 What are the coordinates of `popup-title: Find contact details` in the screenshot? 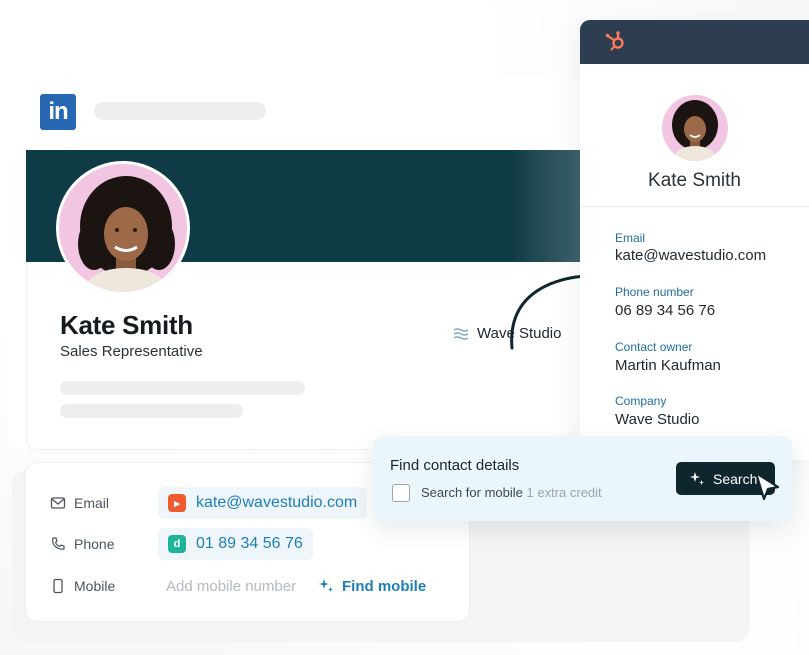 It's located at (455, 465).